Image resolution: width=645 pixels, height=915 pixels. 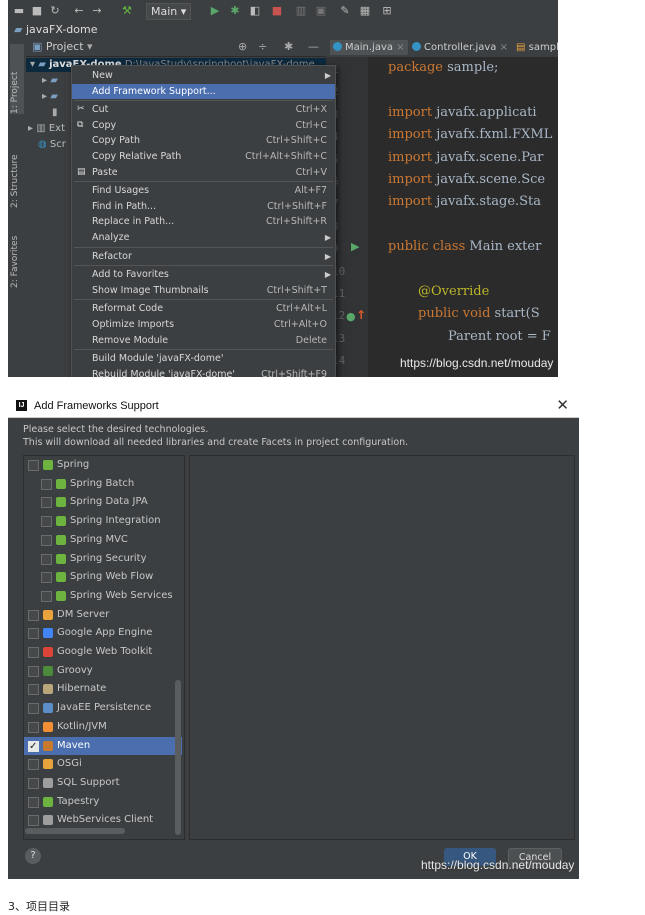 I want to click on code-line: import javafx.scene.Par, so click(x=465, y=157).